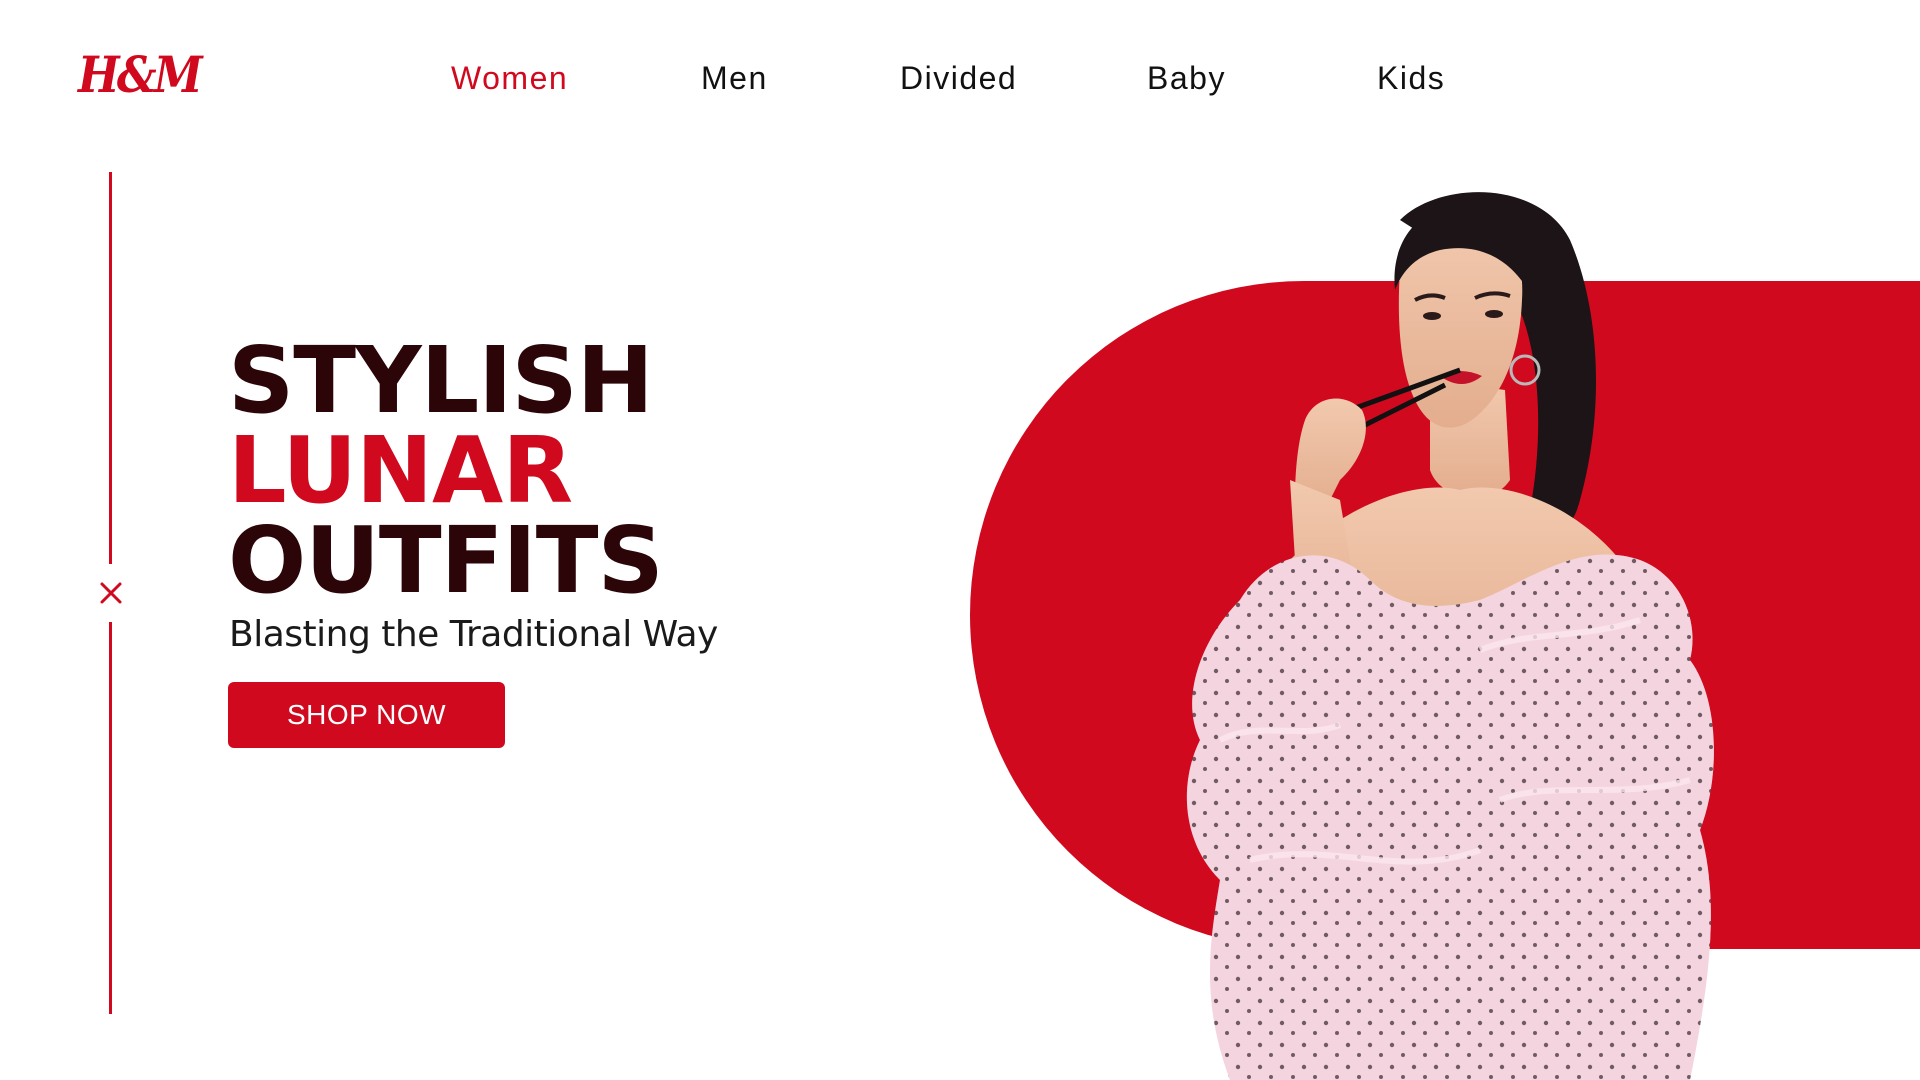 The width and height of the screenshot is (1920, 1080). I want to click on headline-line-1: STYLISH, so click(441, 380).